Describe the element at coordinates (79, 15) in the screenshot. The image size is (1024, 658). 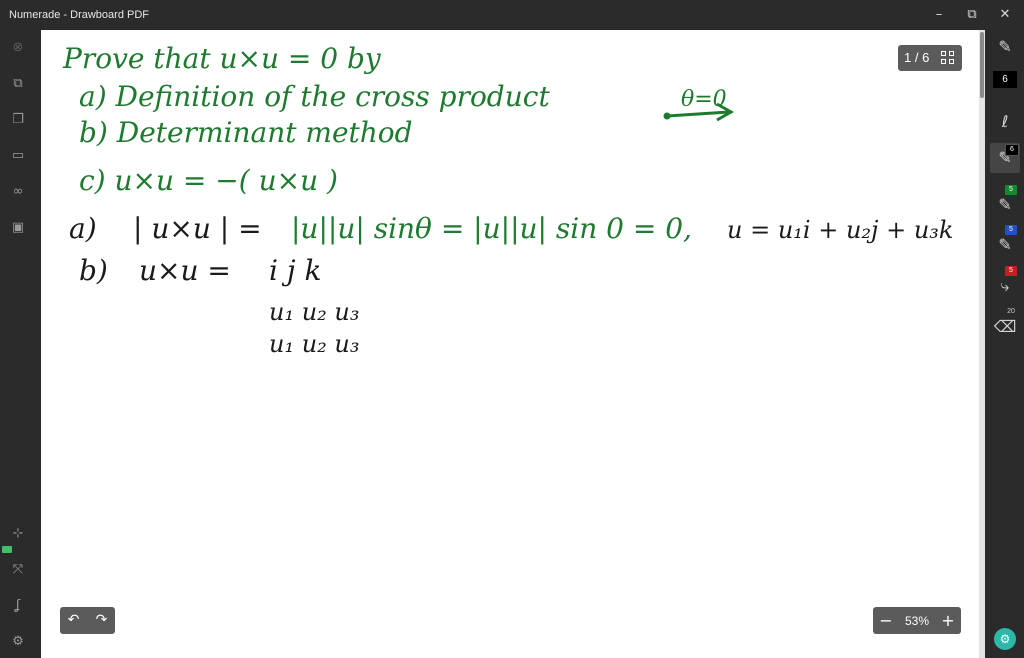
I see `window-title: Numerade - Drawboard PDF` at that location.